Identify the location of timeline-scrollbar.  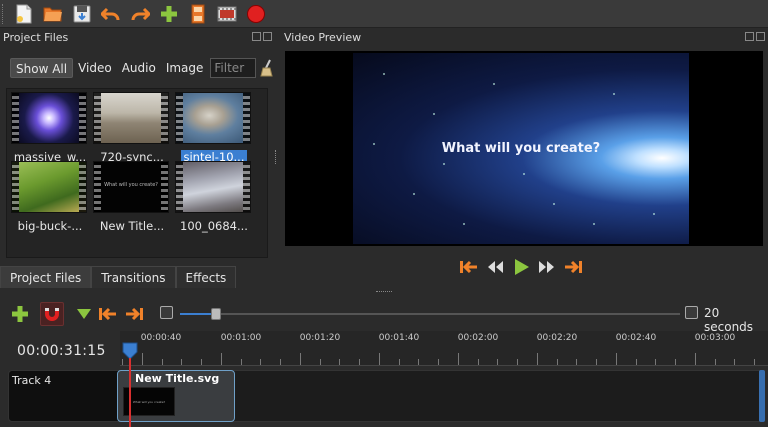
(762, 396).